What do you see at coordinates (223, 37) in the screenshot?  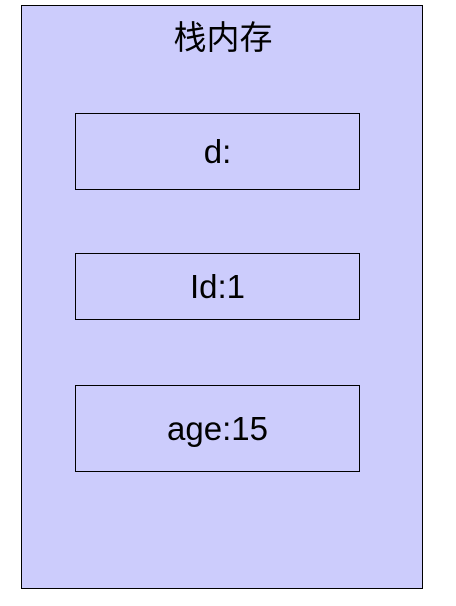 I see `stack-memory-title: 栈内存` at bounding box center [223, 37].